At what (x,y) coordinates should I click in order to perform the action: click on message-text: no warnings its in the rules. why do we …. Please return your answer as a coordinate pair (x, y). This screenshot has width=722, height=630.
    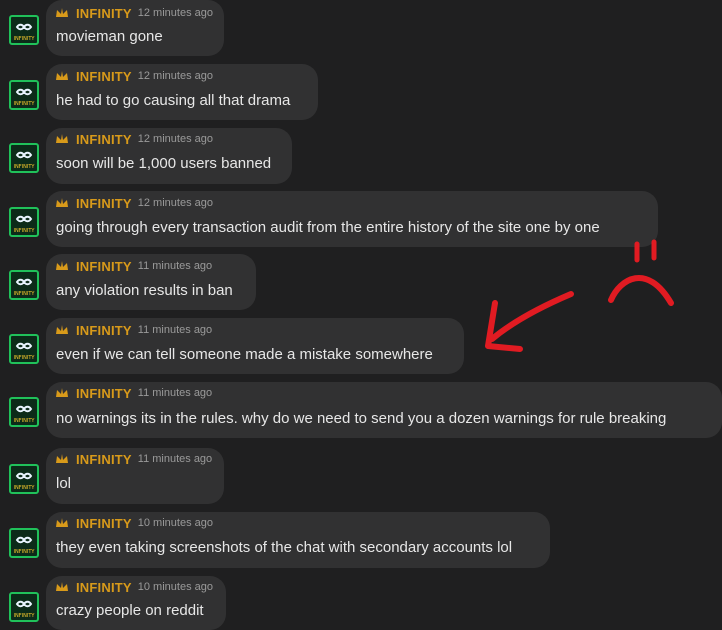
    Looking at the image, I should click on (361, 418).